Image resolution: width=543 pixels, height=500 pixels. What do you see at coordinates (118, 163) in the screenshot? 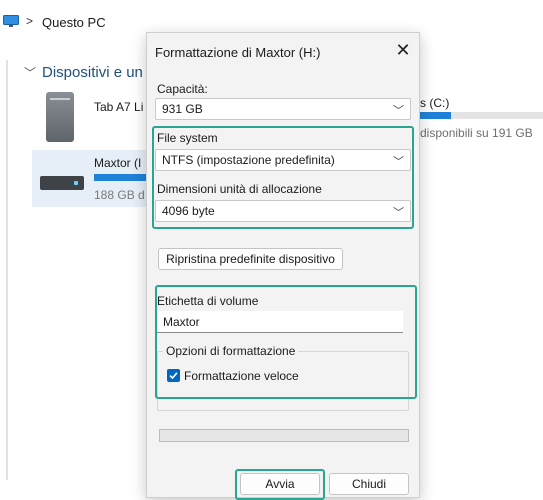
I see `drive-name: Maxtor (I` at bounding box center [118, 163].